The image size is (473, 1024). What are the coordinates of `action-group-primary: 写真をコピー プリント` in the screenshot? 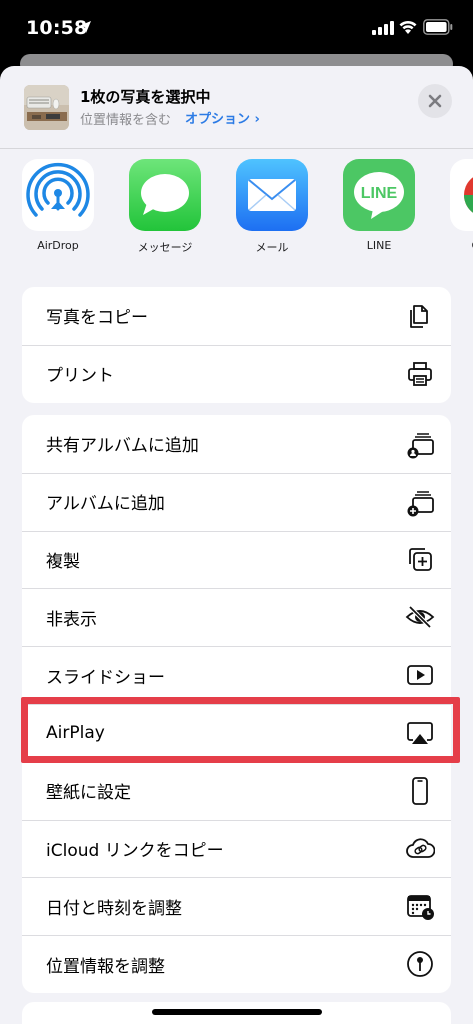 It's located at (236, 345).